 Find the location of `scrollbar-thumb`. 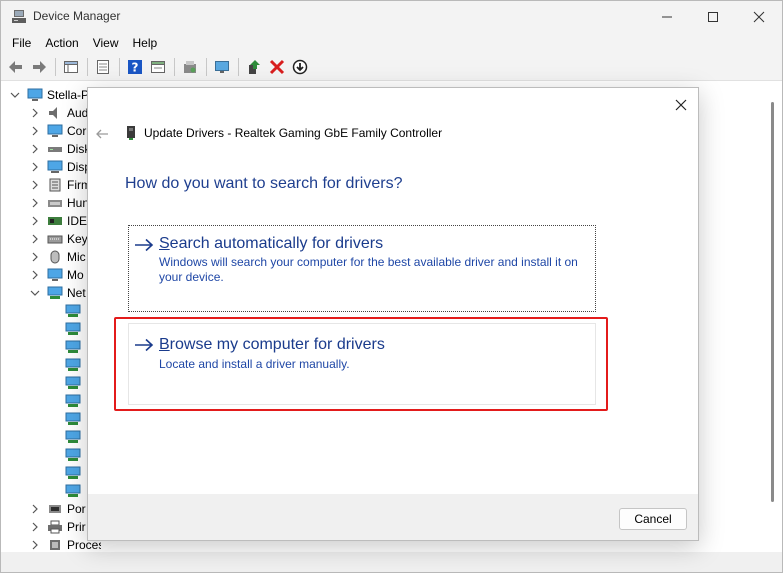

scrollbar-thumb is located at coordinates (772, 302).